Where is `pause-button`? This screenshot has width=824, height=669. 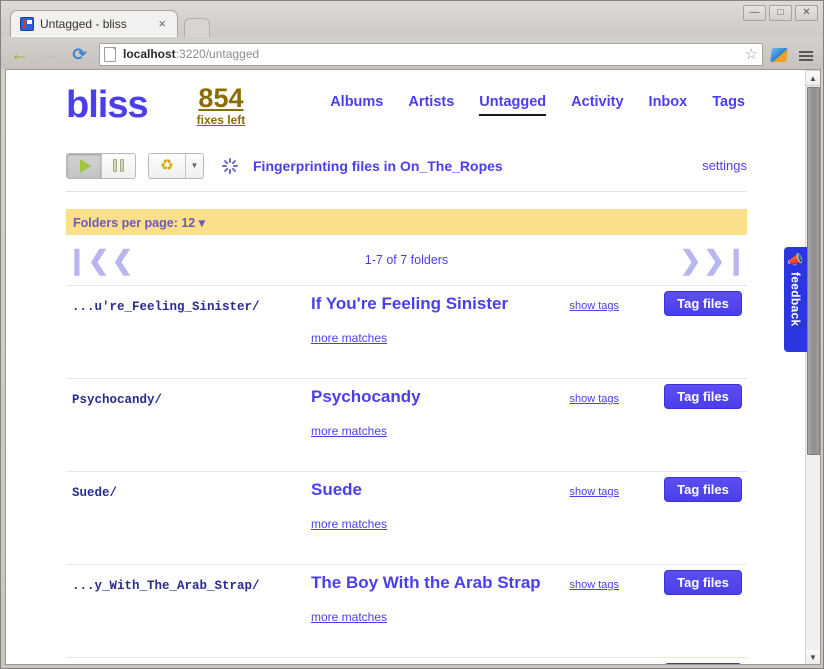
pause-button is located at coordinates (118, 165).